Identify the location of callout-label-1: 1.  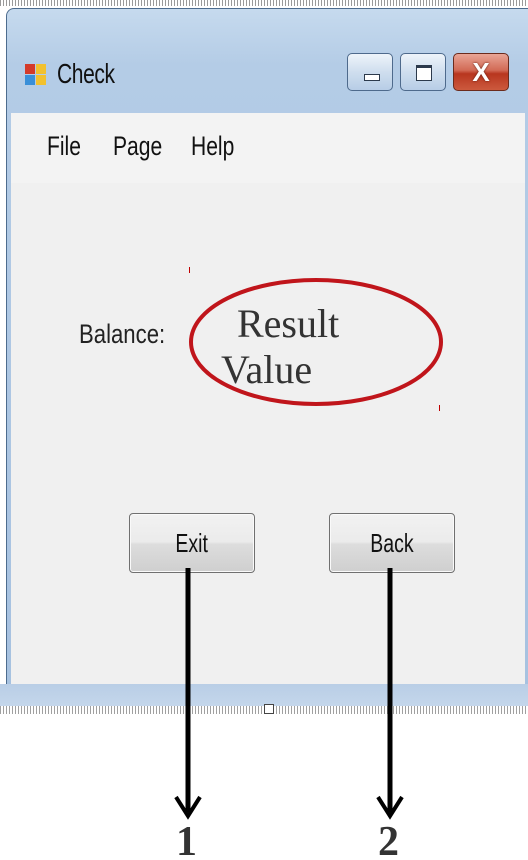
(186, 839).